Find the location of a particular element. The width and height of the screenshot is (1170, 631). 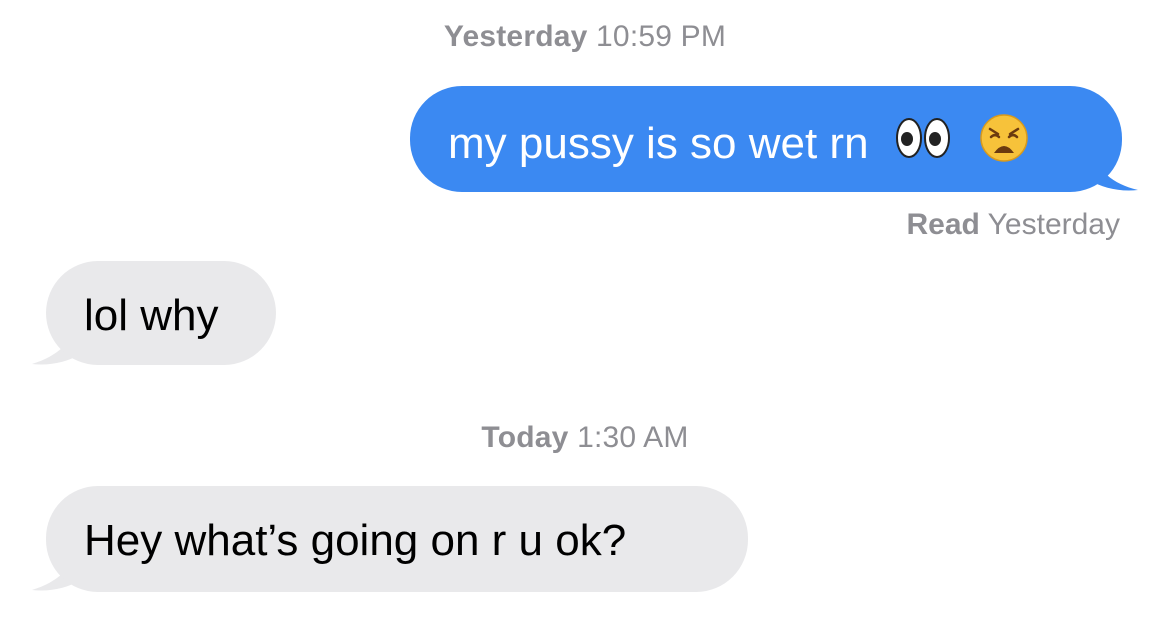

timestamp-day: Today is located at coordinates (525, 437).